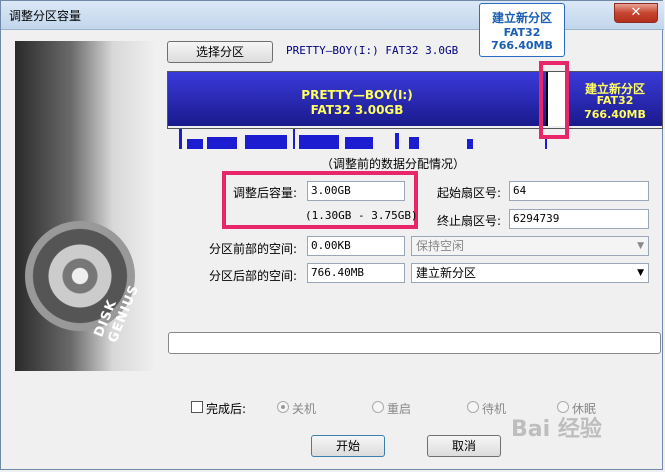 The height and width of the screenshot is (472, 665). I want to click on radio-shutdown-label: 关机, so click(304, 409).